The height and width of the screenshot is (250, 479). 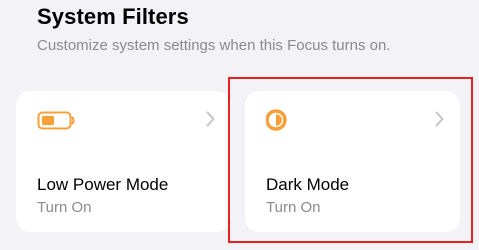 I want to click on filter-title: Low Power Mode, so click(x=103, y=184).